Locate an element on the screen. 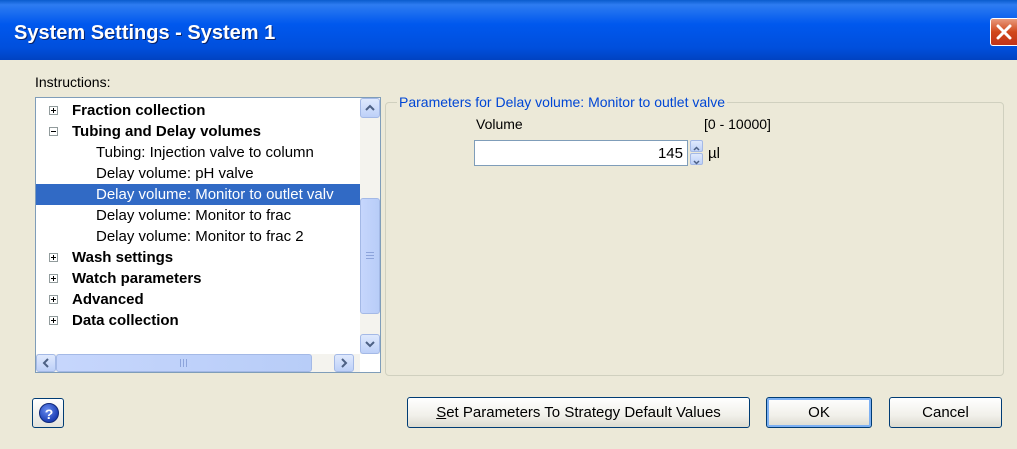 Image resolution: width=1017 pixels, height=449 pixels. volume-input: 145 is located at coordinates (581, 153).